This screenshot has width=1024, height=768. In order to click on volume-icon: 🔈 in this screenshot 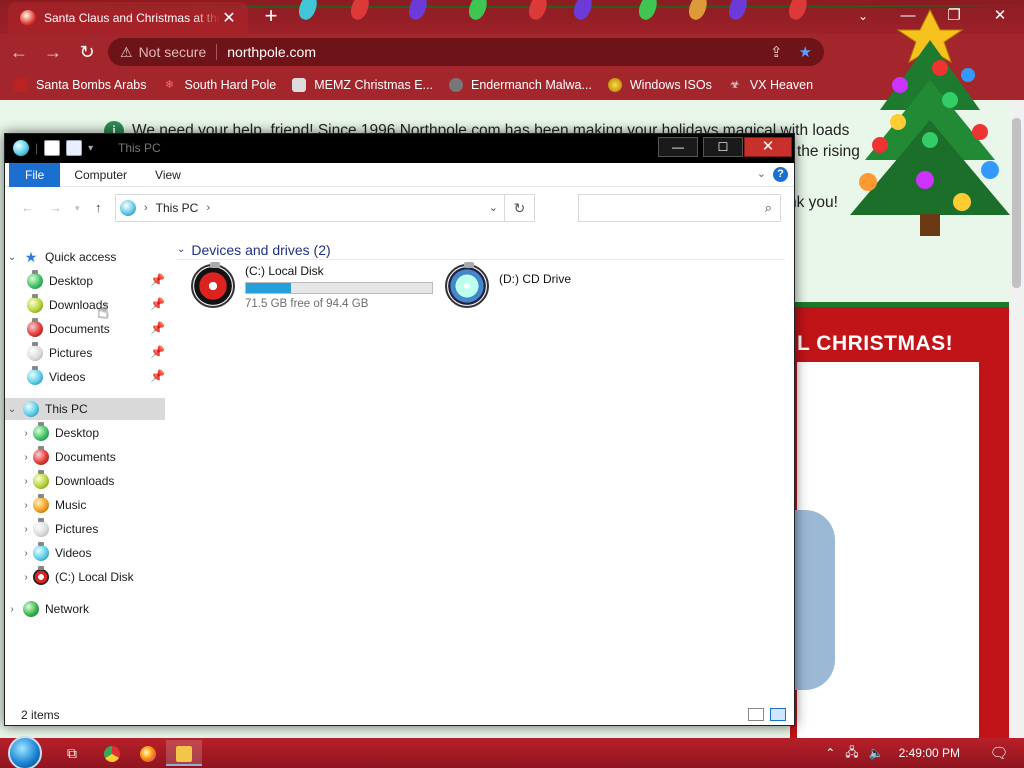, I will do `click(876, 753)`.